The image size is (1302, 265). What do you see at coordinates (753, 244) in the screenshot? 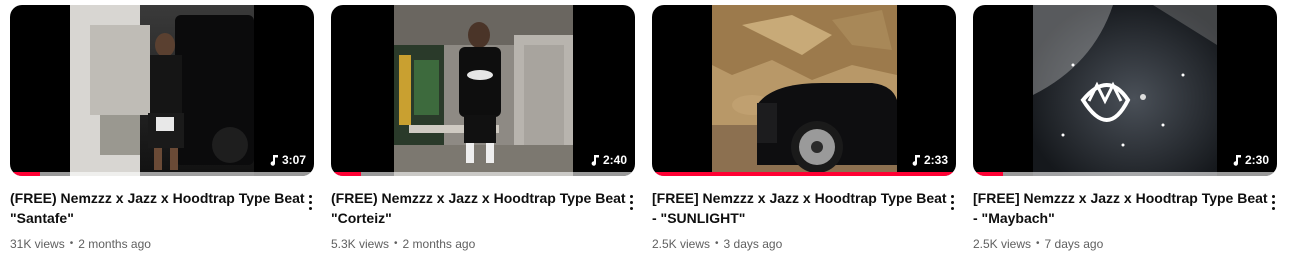
I see `upload-age: 3 days ago` at bounding box center [753, 244].